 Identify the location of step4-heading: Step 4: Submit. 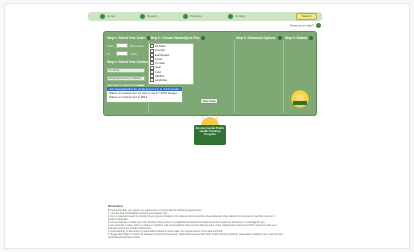
(299, 38).